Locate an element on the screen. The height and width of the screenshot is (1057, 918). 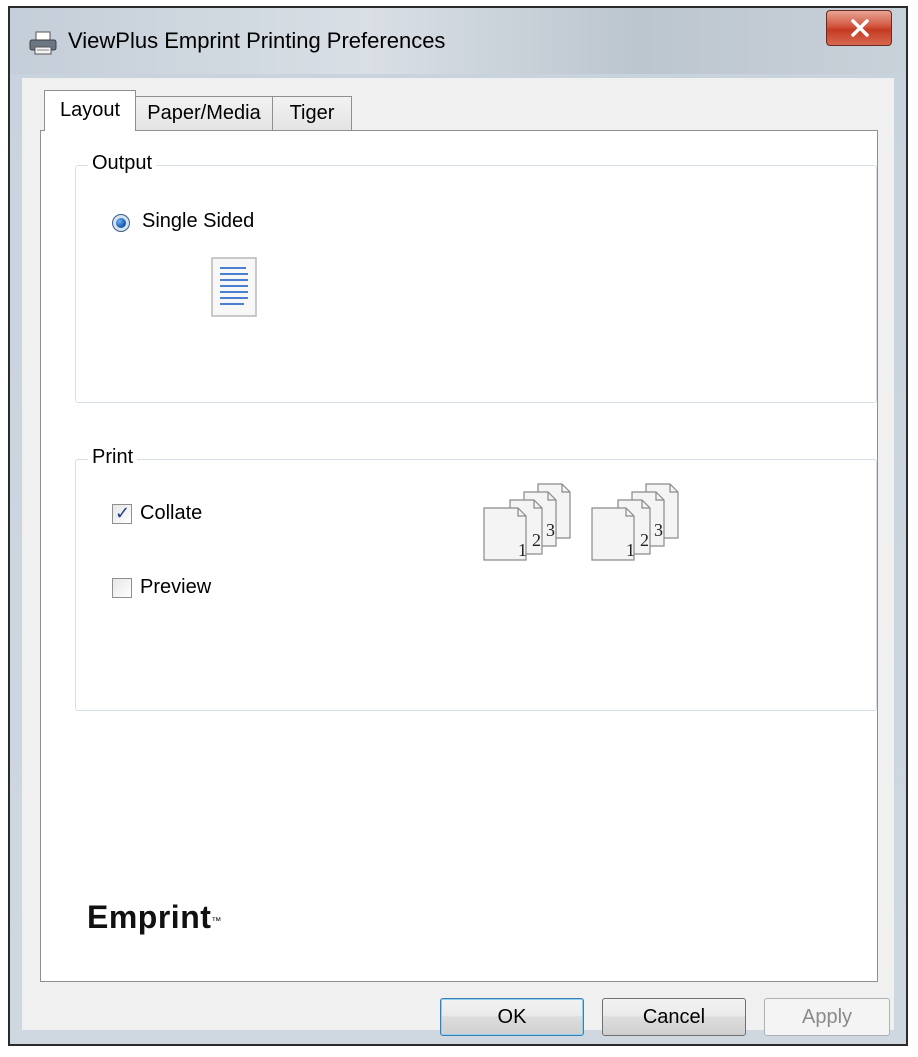
tab-paper-media: Paper/Media is located at coordinates (204, 113).